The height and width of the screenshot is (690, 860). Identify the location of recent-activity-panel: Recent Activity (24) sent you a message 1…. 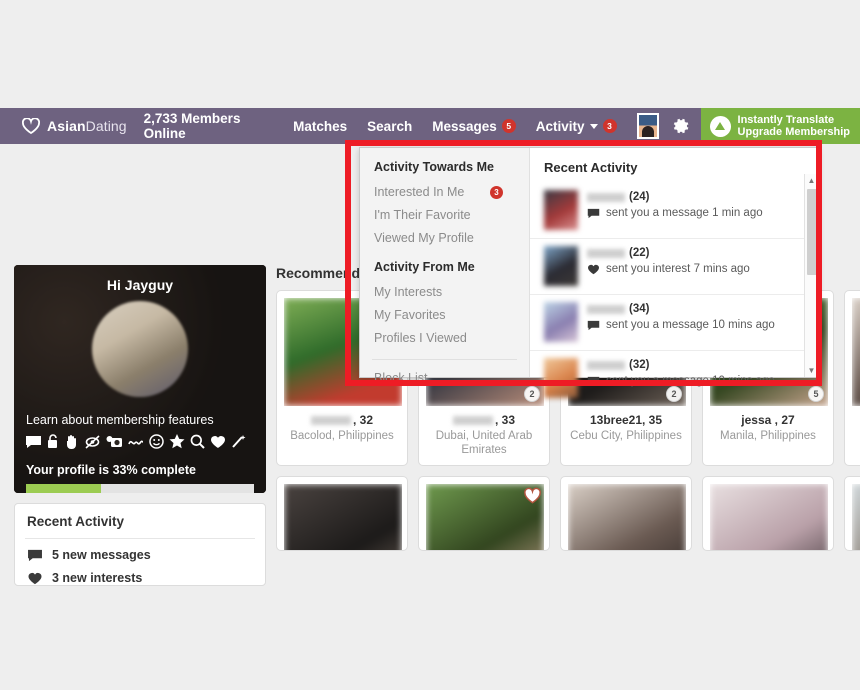
(674, 273).